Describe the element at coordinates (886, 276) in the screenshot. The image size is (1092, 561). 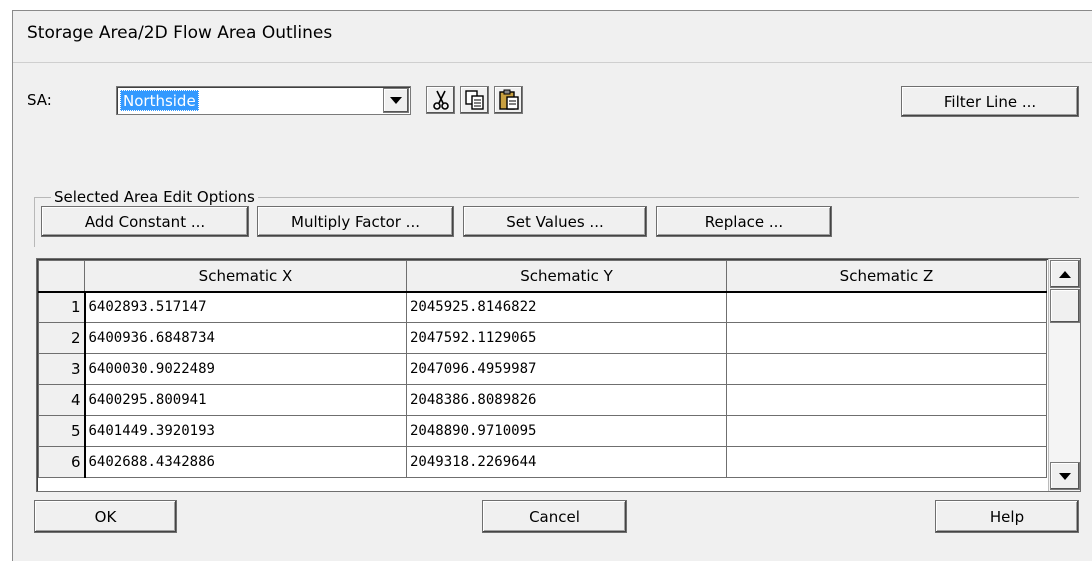
I see `column-header-schematic-z: Schematic Z` at that location.